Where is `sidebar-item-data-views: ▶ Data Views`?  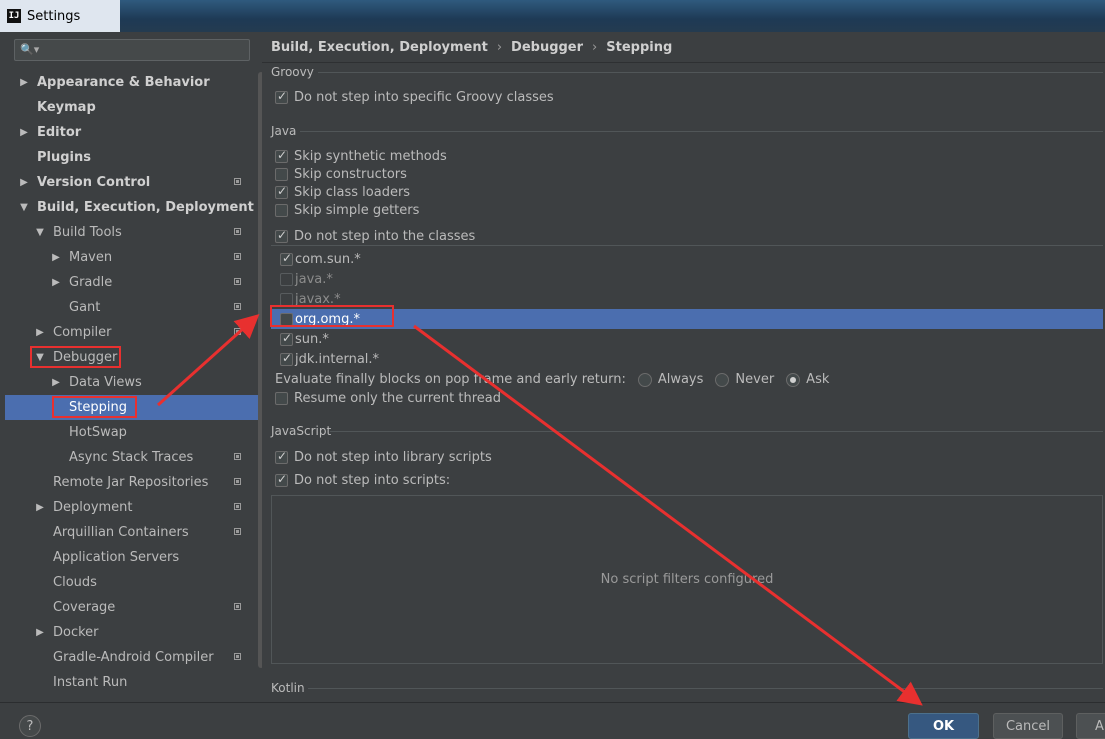 sidebar-item-data-views: ▶ Data Views is located at coordinates (132, 382).